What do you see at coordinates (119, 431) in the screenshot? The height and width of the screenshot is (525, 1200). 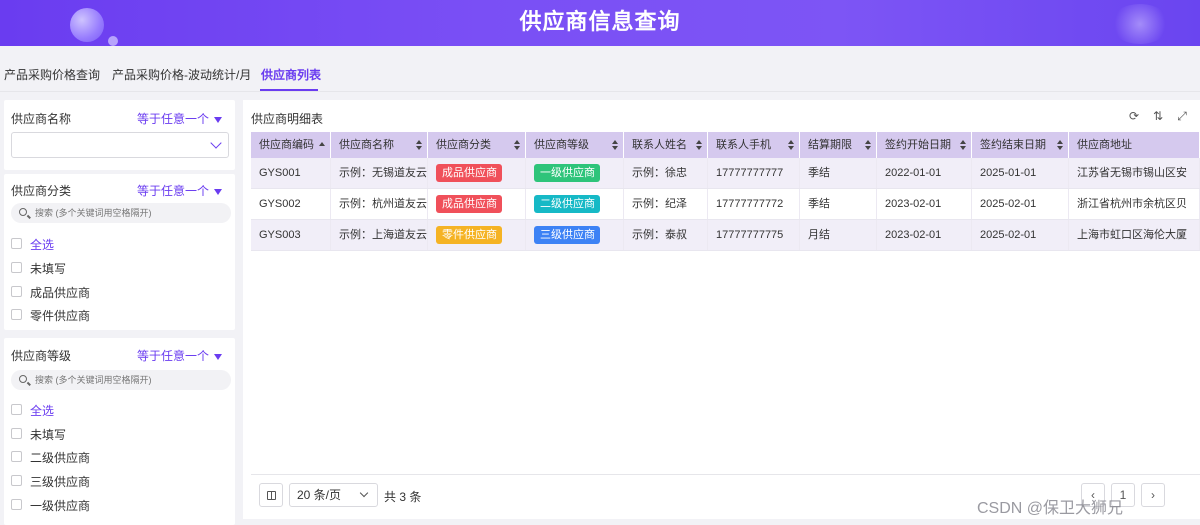 I see `filter-supplier-level: 供应商等级 等于任意一个 全选 未填写 二级供应商 三级供应商 一级供应商` at bounding box center [119, 431].